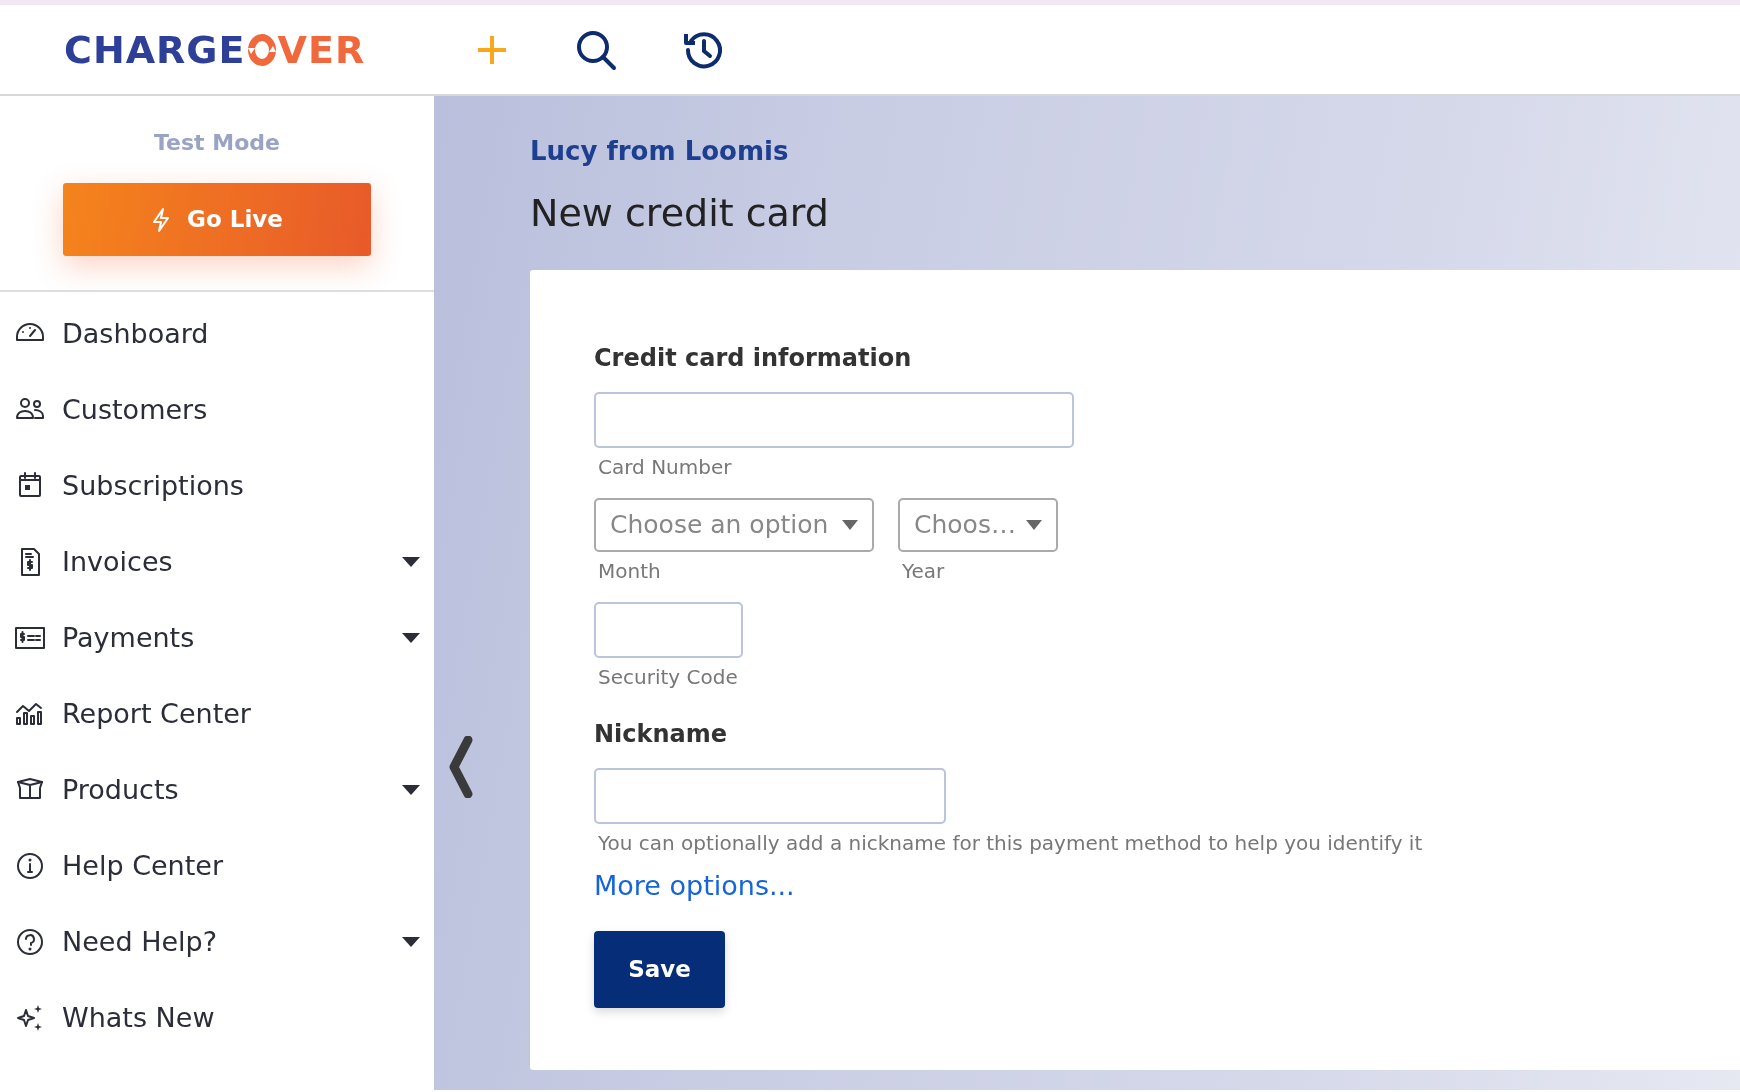  Describe the element at coordinates (155, 49) in the screenshot. I see `logo-text: CHARGE` at that location.